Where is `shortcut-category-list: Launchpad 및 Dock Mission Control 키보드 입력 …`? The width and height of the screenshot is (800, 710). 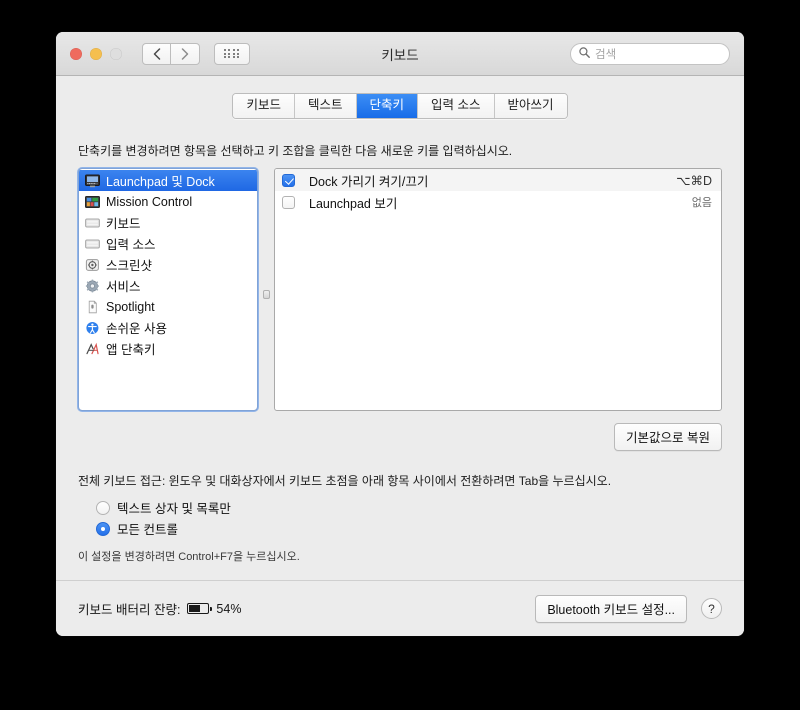 shortcut-category-list: Launchpad 및 Dock Mission Control 키보드 입력 … is located at coordinates (168, 289).